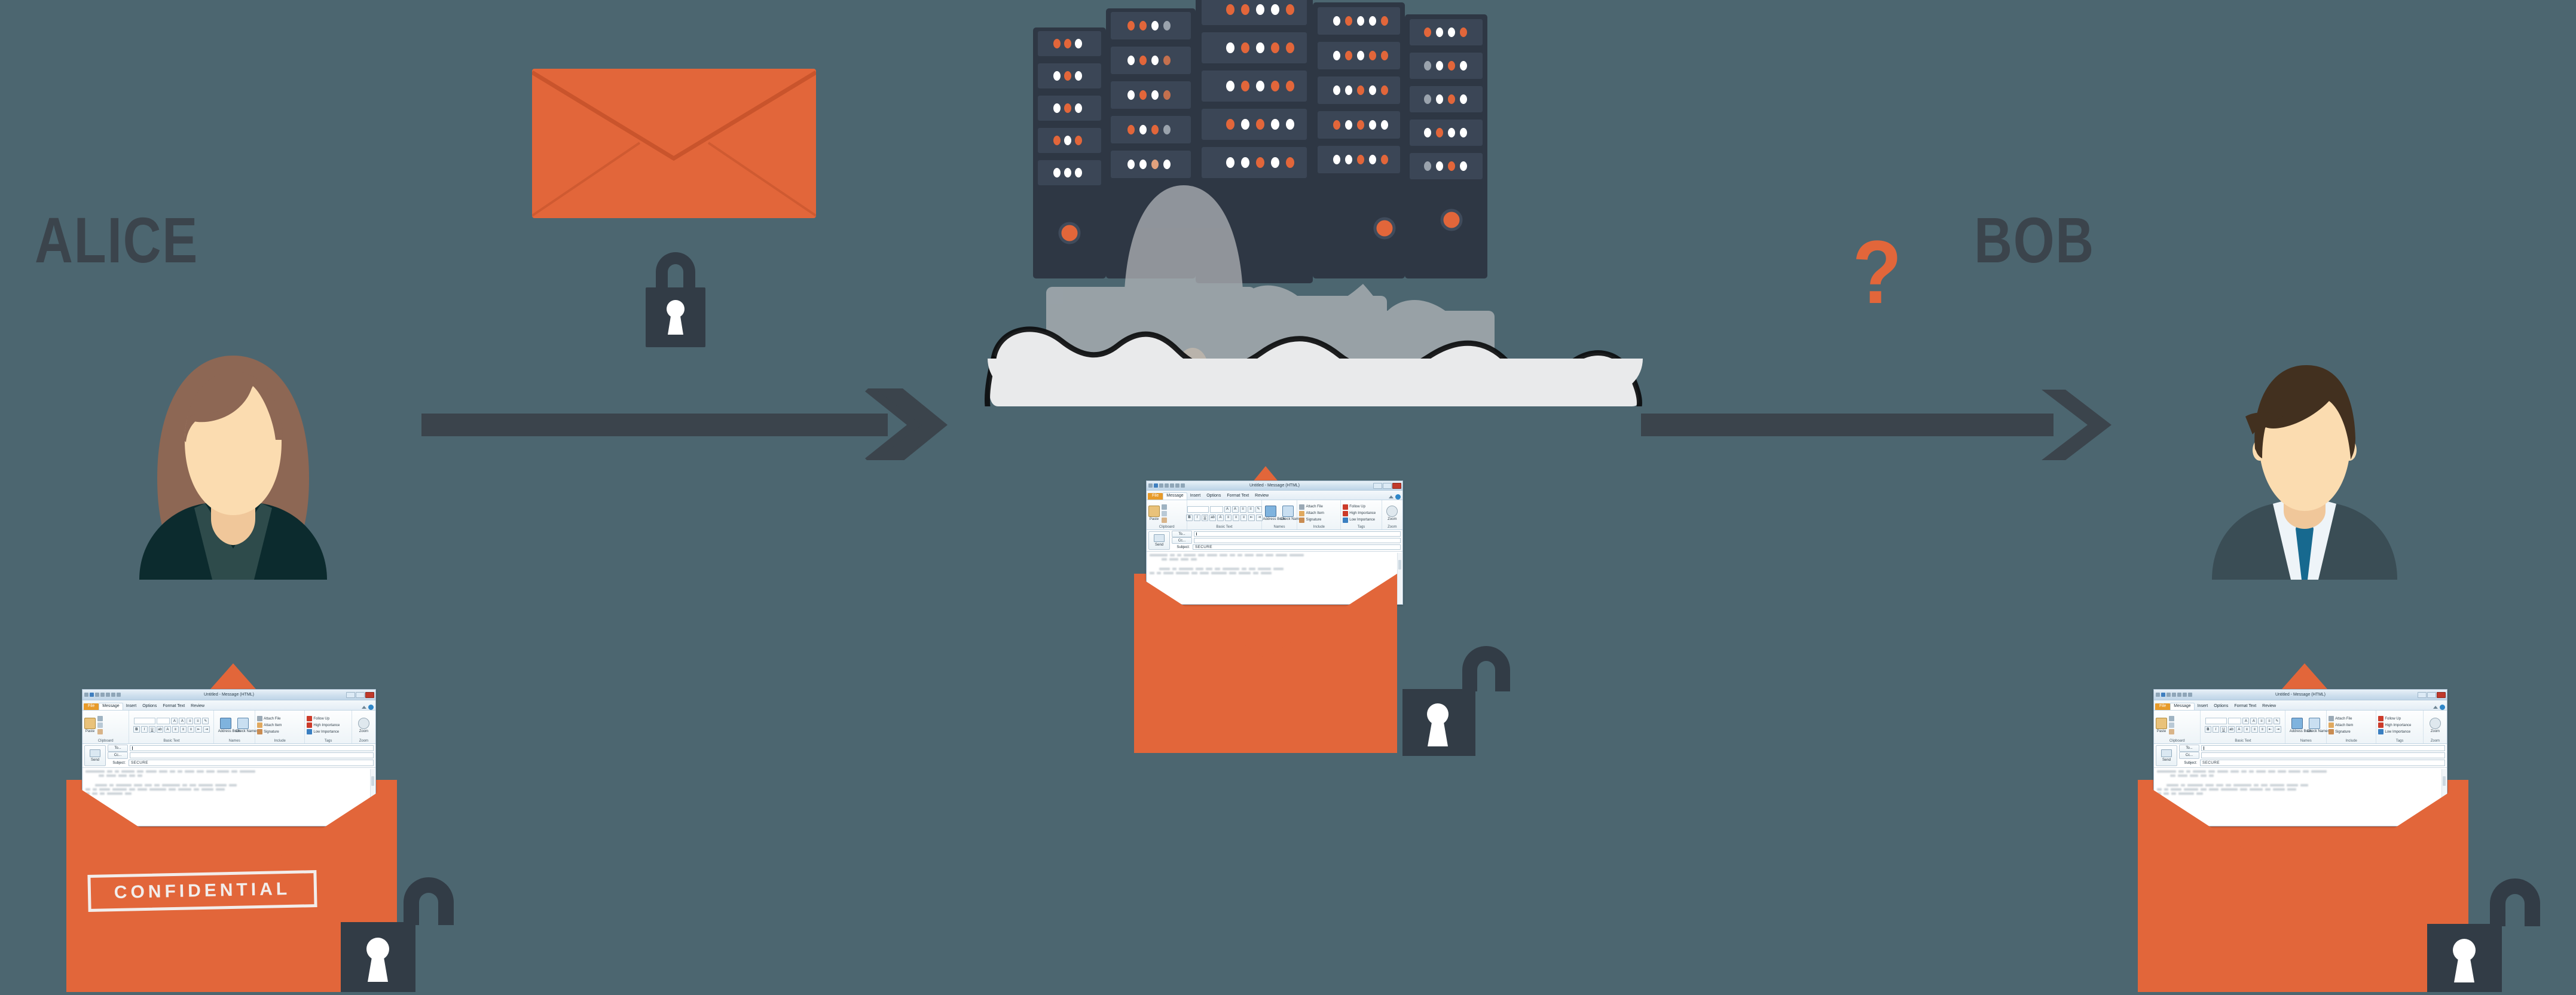 The image size is (2576, 995). What do you see at coordinates (1297, 547) in the screenshot?
I see `subject-input: SECURE` at bounding box center [1297, 547].